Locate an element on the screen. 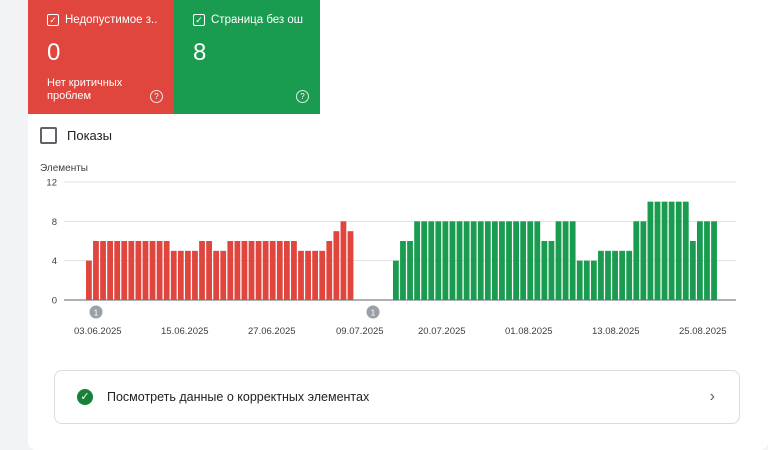 This screenshot has width=768, height=450. chevron-right-icon: › is located at coordinates (712, 396).